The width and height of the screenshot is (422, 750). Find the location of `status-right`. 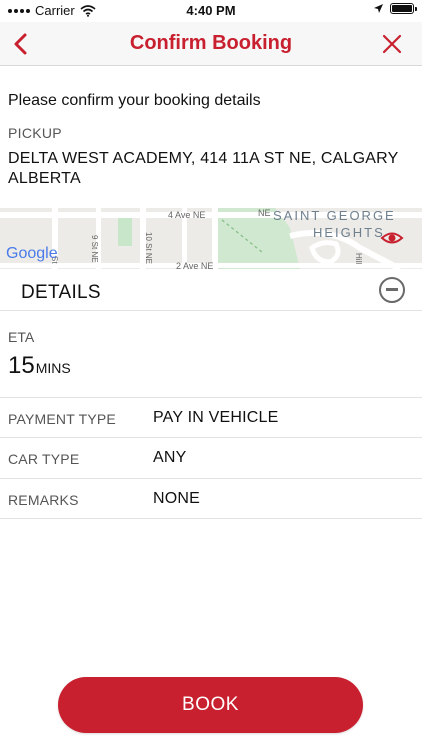

status-right is located at coordinates (395, 8).